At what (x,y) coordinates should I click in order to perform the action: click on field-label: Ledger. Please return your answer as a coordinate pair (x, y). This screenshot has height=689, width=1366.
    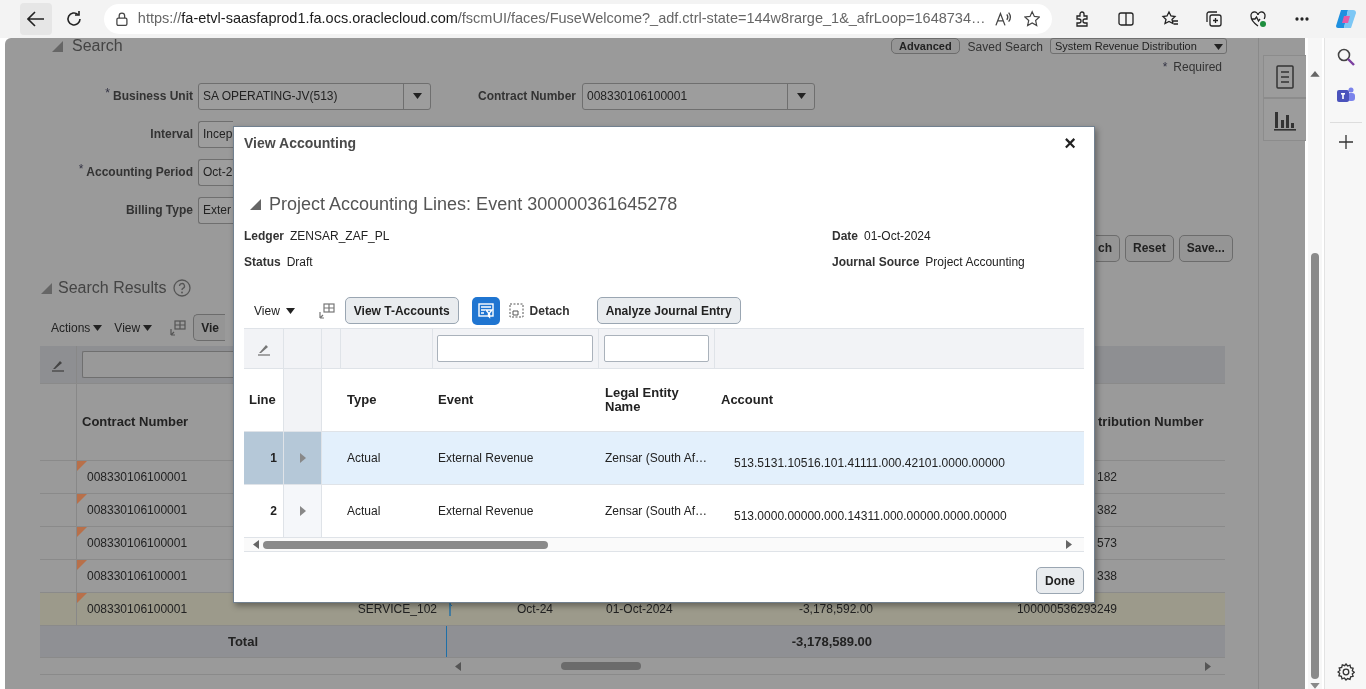
    Looking at the image, I should click on (264, 236).